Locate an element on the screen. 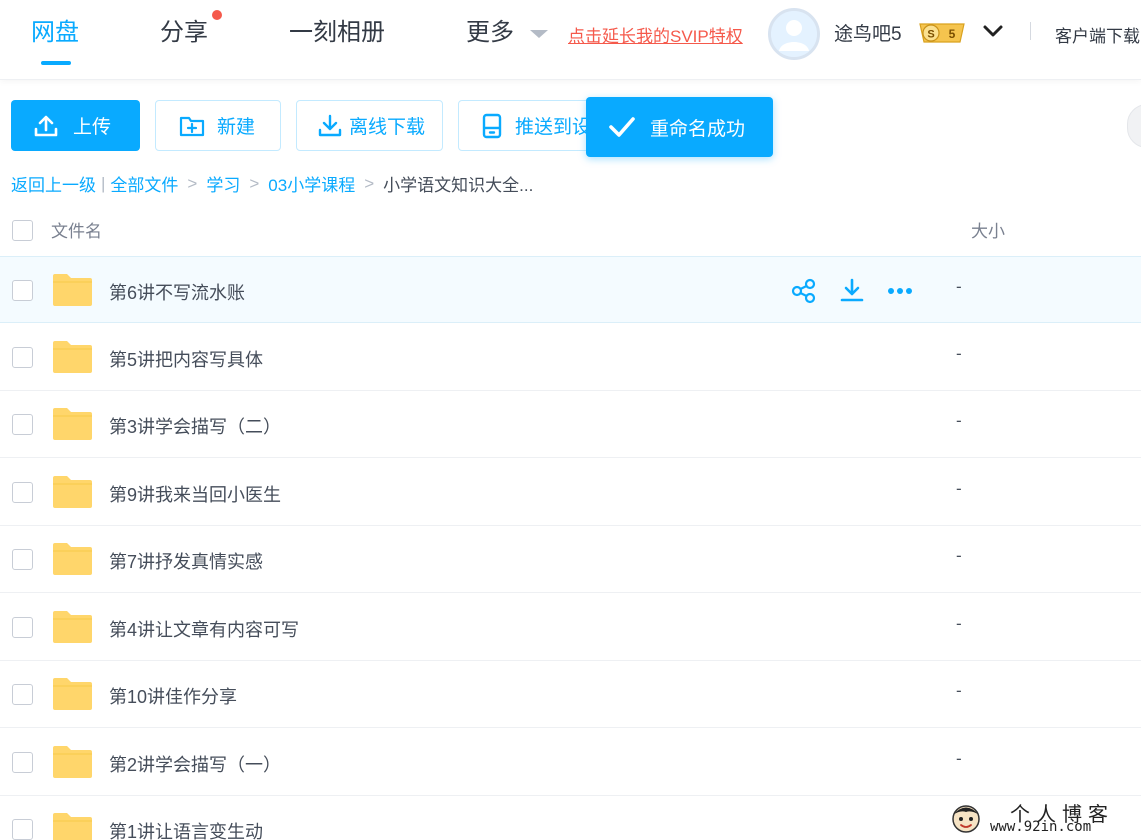 The height and width of the screenshot is (840, 1141). user-avatar is located at coordinates (794, 34).